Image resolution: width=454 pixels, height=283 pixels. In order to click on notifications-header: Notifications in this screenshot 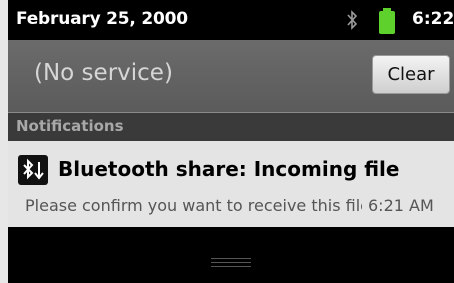, I will do `click(231, 126)`.